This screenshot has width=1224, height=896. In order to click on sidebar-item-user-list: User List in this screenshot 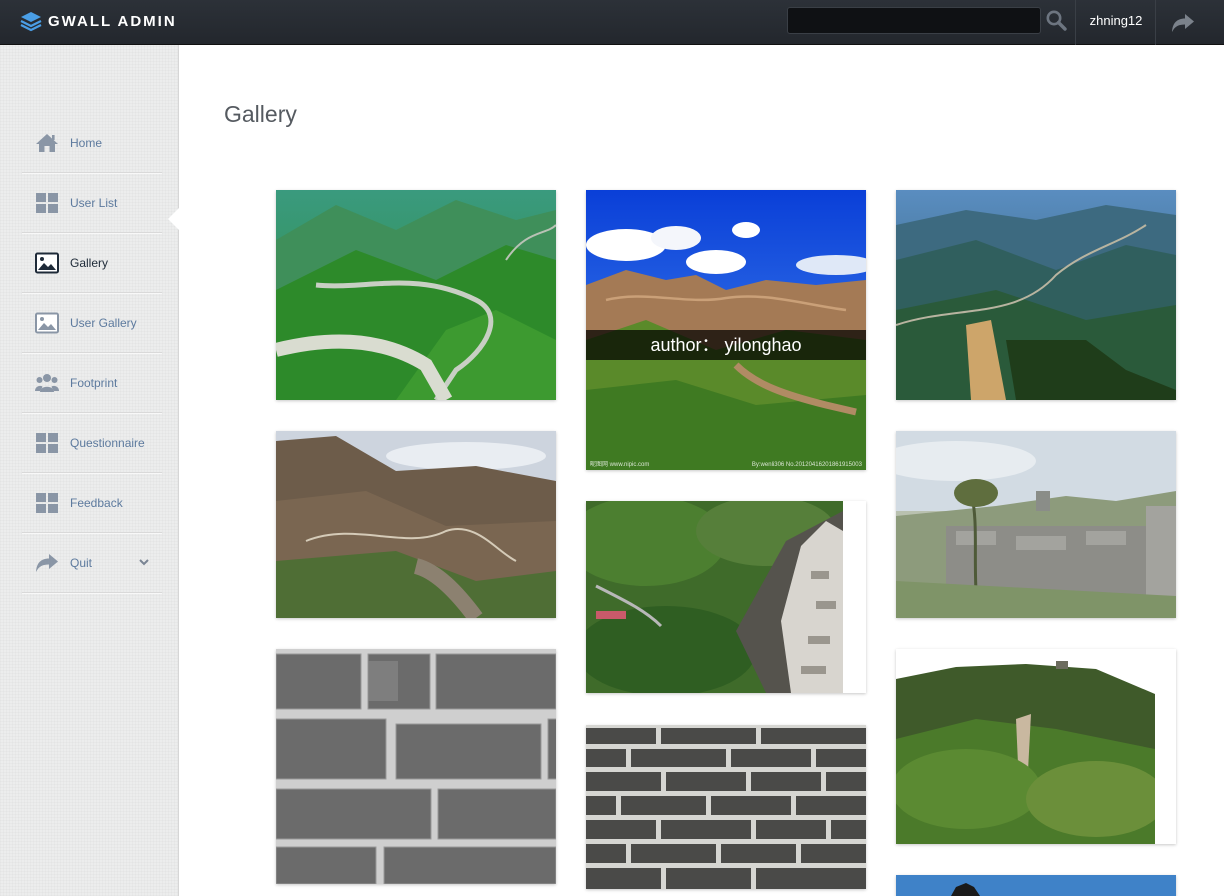, I will do `click(92, 203)`.